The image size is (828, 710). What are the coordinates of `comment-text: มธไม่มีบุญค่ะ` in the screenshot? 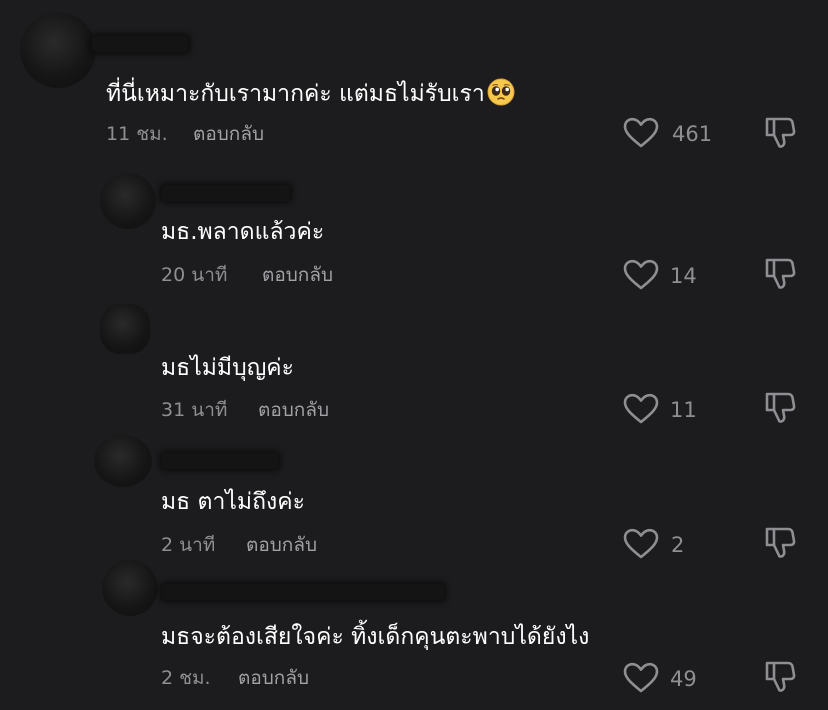 It's located at (228, 368).